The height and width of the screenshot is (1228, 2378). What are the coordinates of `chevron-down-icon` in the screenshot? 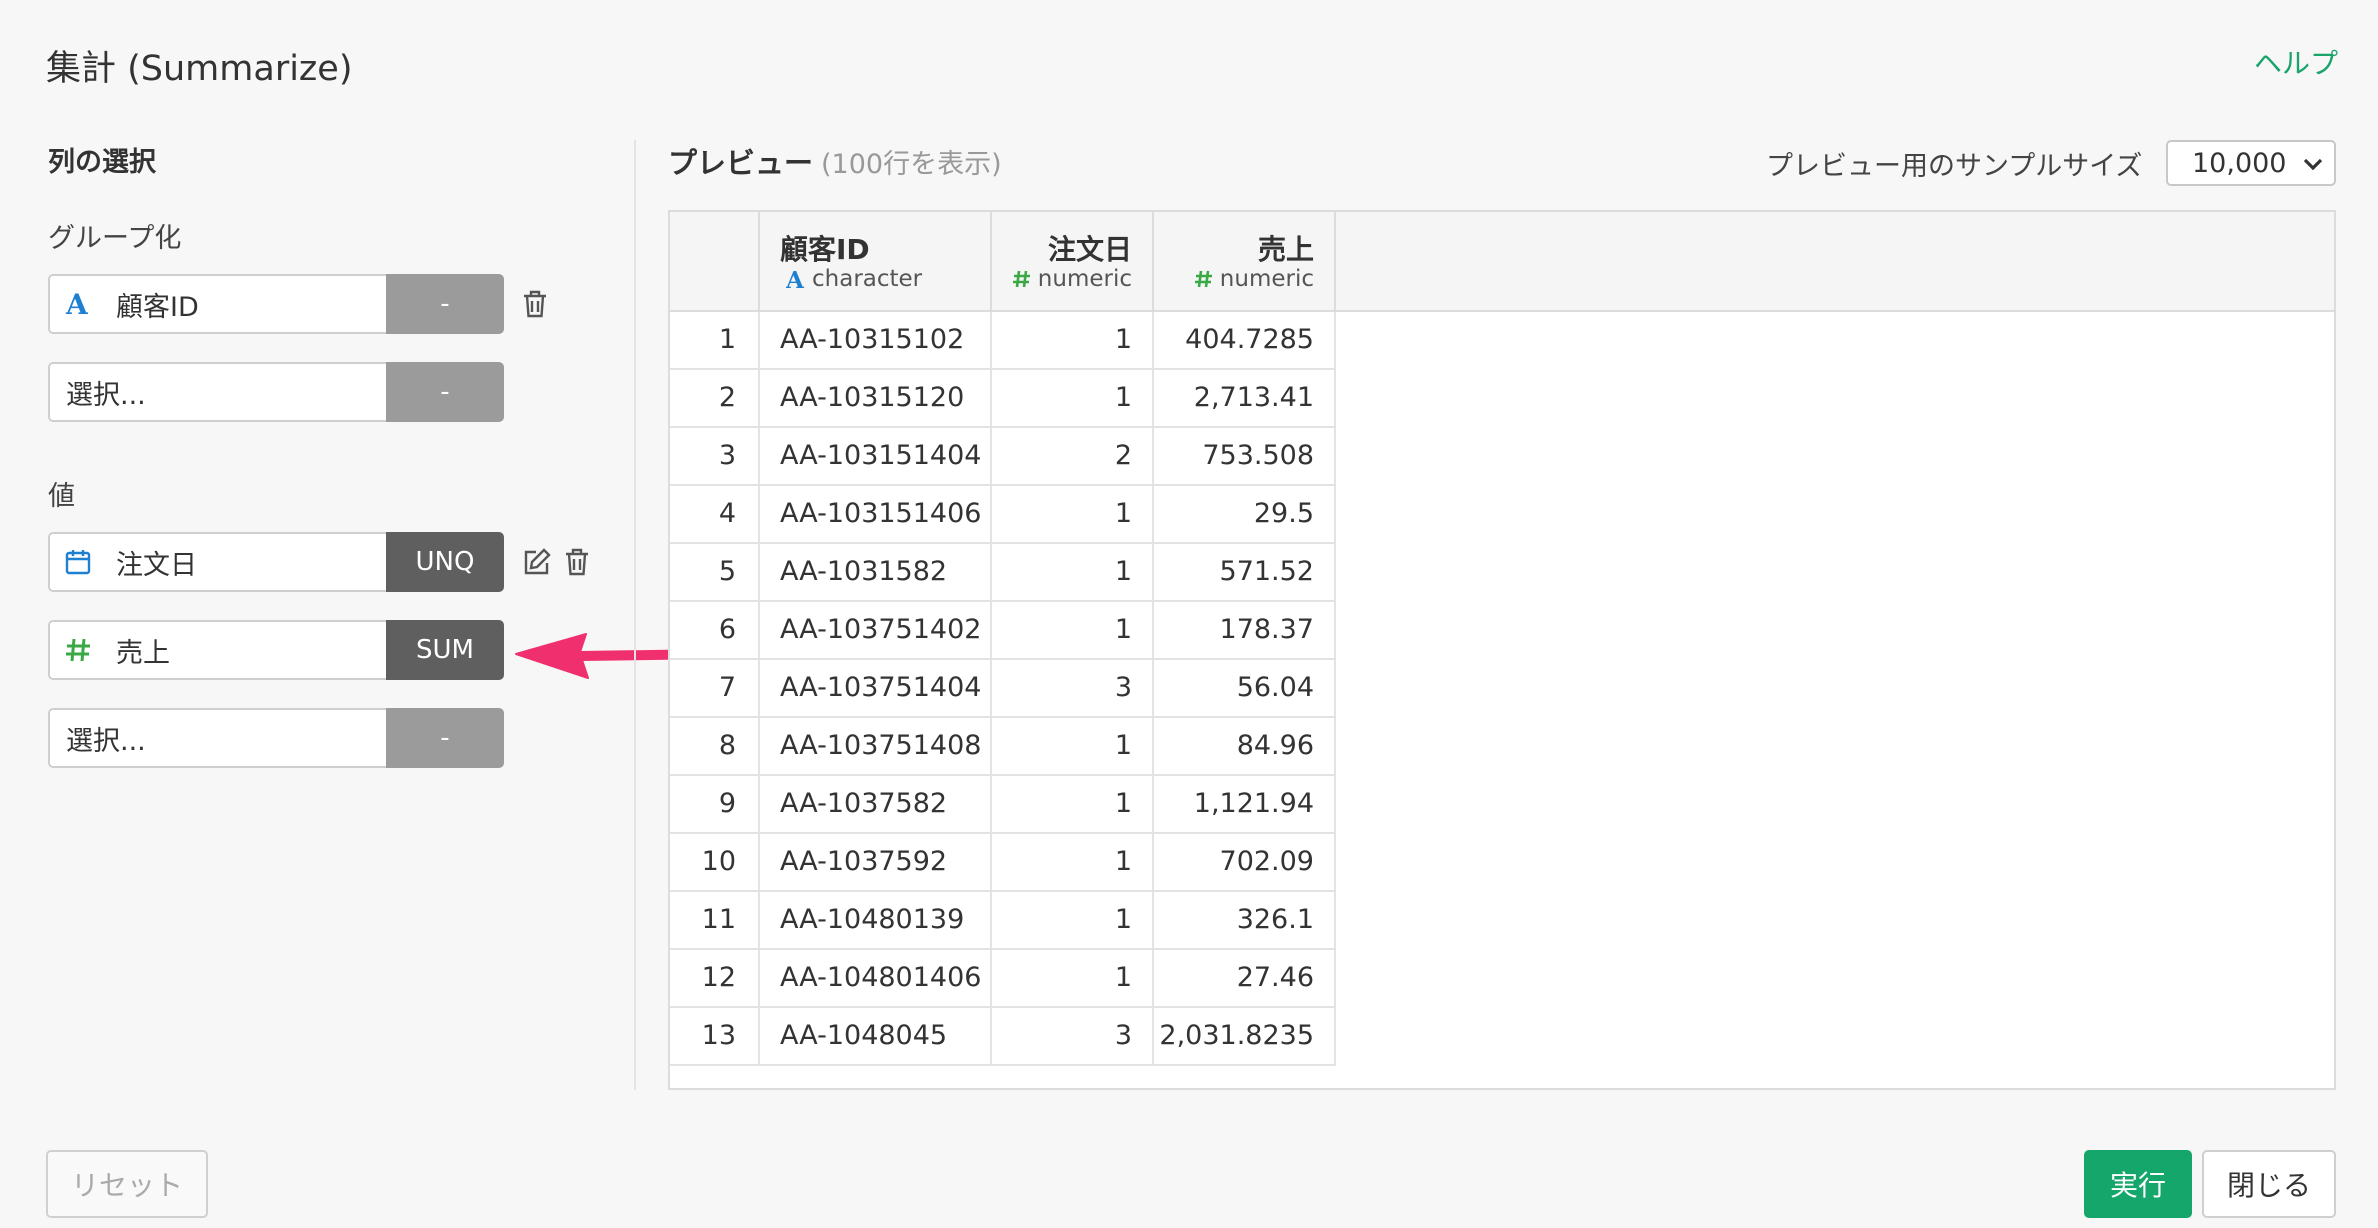 It's located at (2313, 163).